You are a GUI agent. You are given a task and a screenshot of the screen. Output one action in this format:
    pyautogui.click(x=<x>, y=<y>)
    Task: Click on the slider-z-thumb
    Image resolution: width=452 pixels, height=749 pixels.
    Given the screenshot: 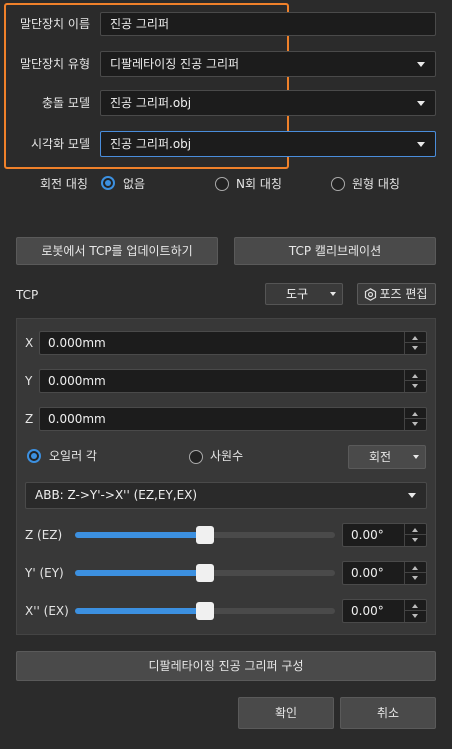 What is the action you would take?
    pyautogui.click(x=205, y=535)
    